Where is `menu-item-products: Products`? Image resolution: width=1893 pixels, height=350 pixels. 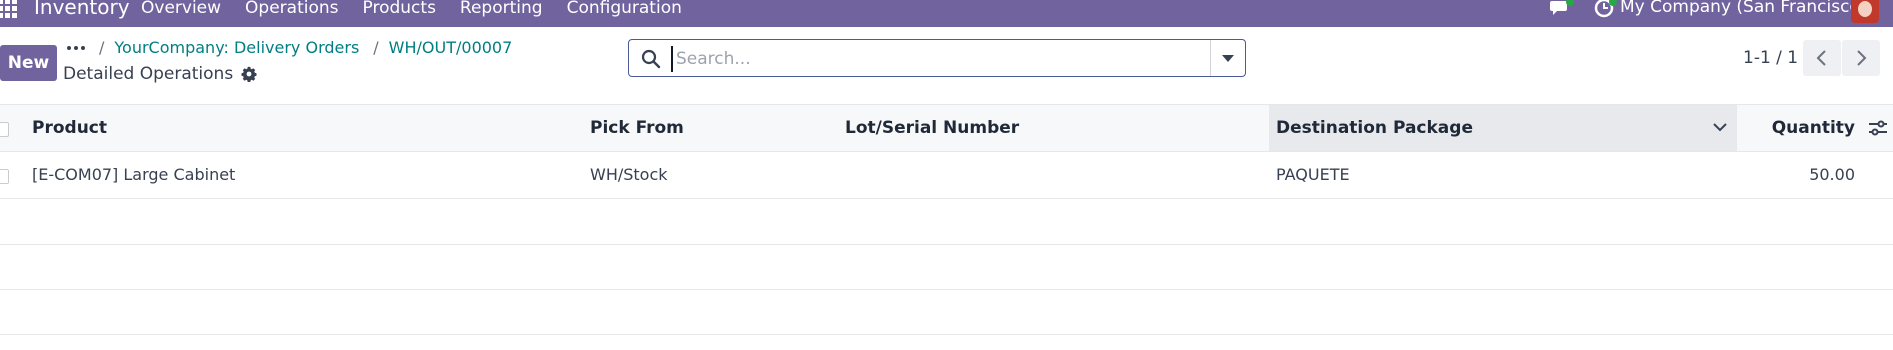
menu-item-products: Products is located at coordinates (399, 9).